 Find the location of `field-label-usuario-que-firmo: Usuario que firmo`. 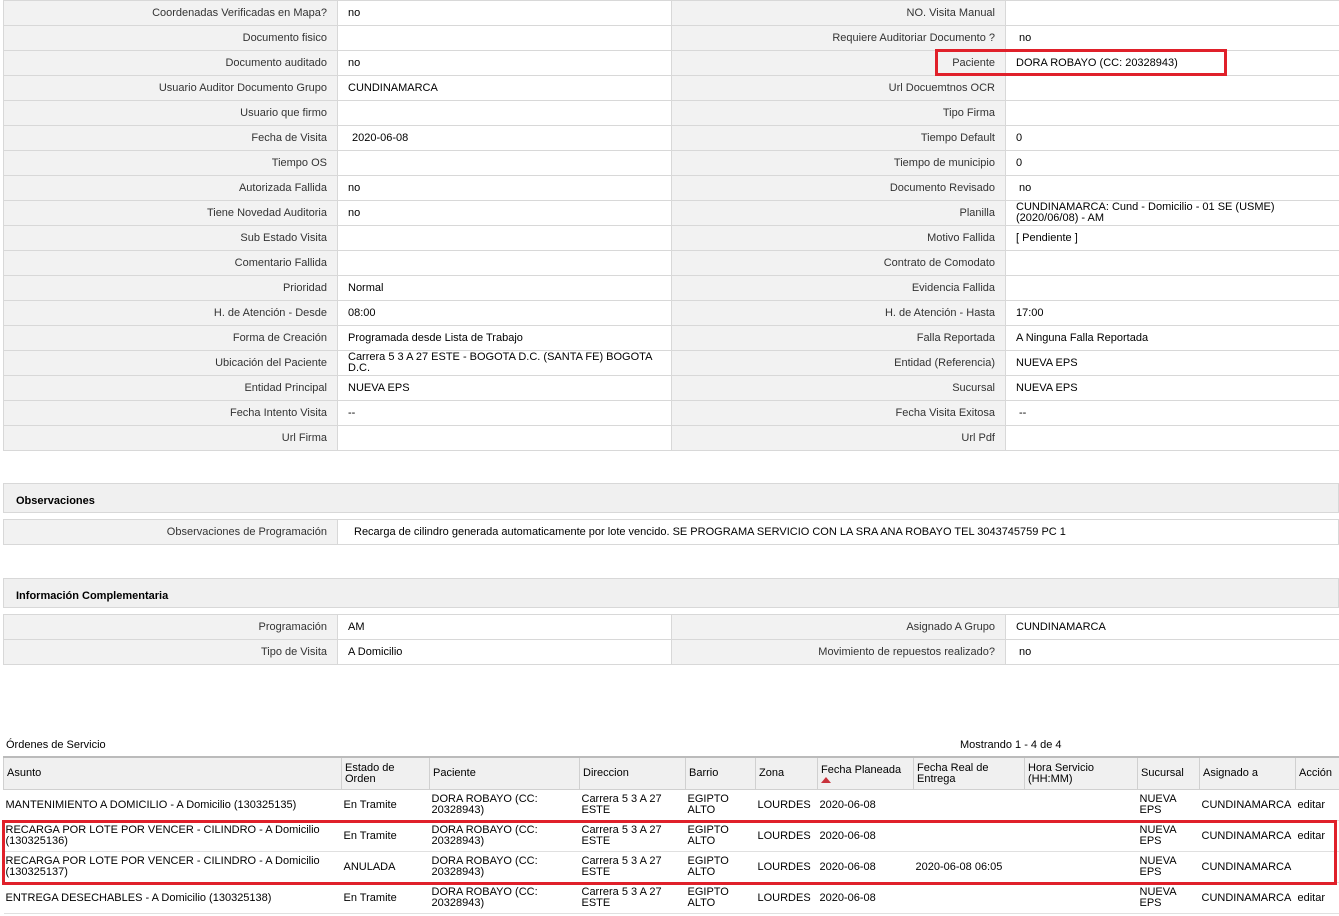

field-label-usuario-que-firmo: Usuario que firmo is located at coordinates (170, 113).